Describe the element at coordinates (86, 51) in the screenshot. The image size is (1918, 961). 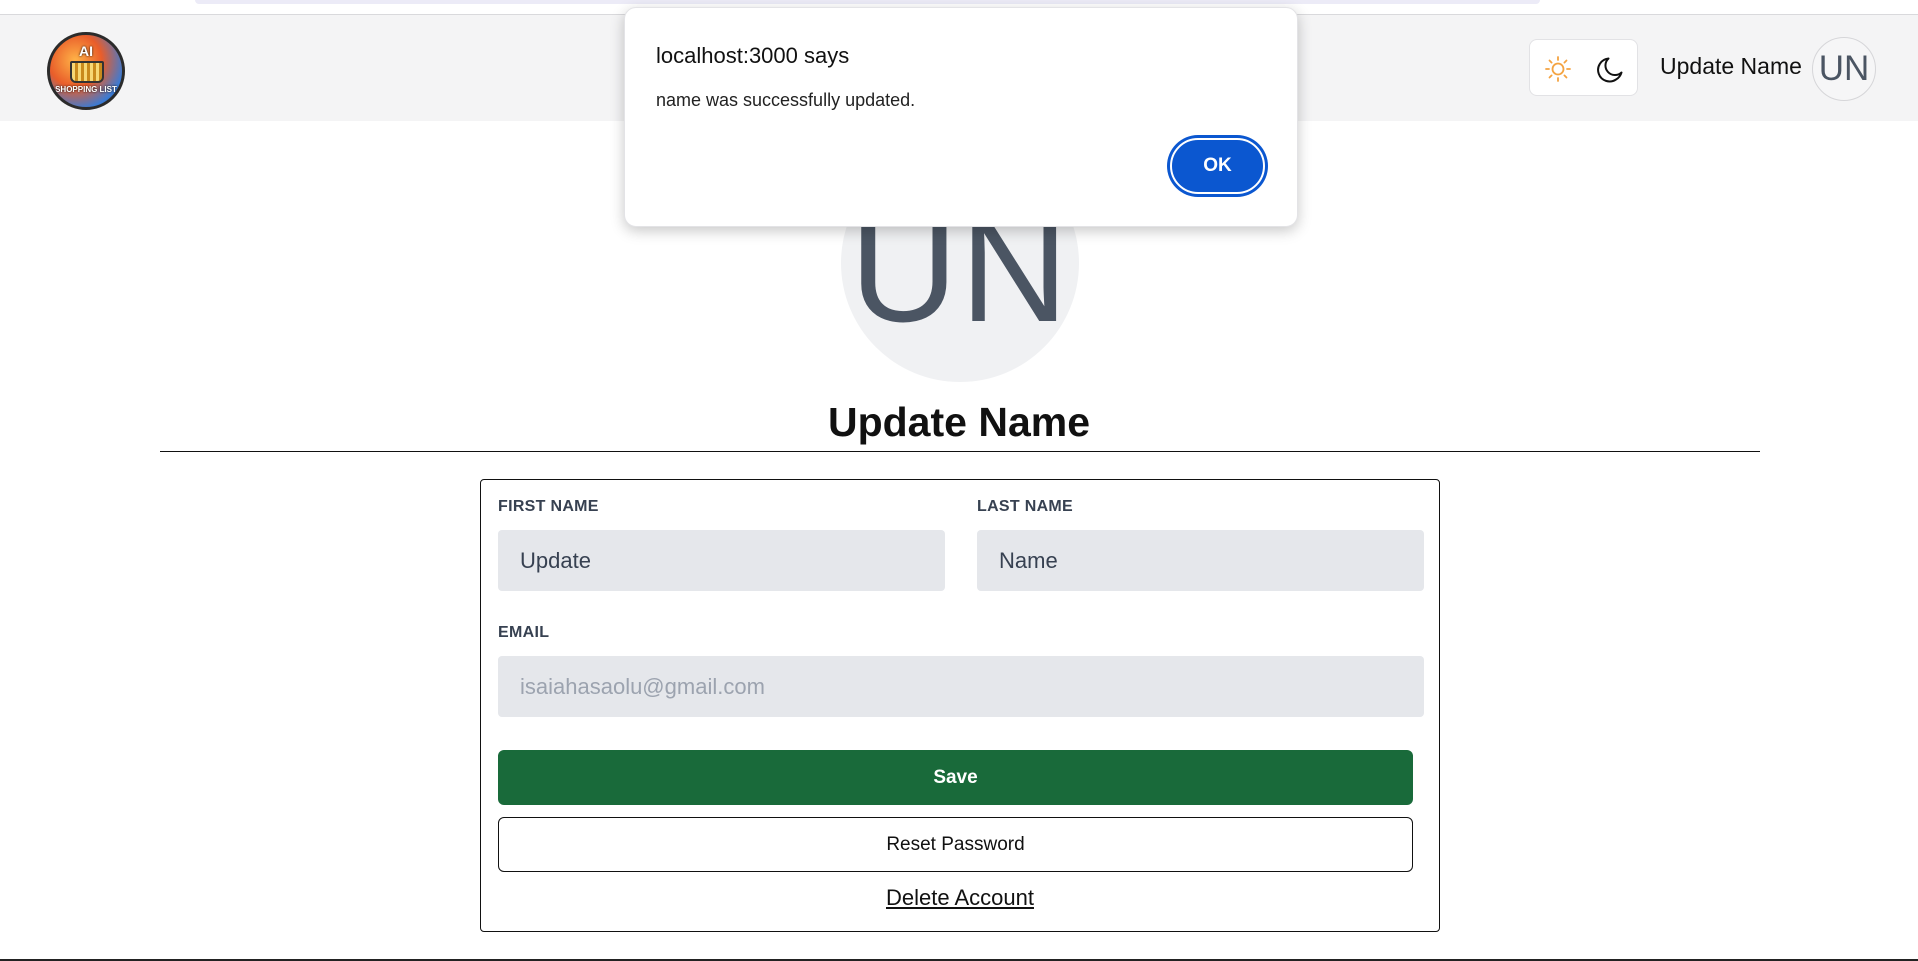
I see `logo-ai-text: AI` at that location.